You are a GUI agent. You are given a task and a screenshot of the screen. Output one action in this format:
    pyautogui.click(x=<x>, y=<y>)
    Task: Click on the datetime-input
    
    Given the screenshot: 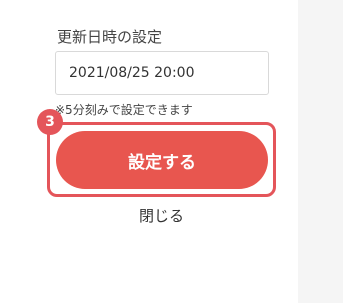 What is the action you would take?
    pyautogui.click(x=162, y=73)
    